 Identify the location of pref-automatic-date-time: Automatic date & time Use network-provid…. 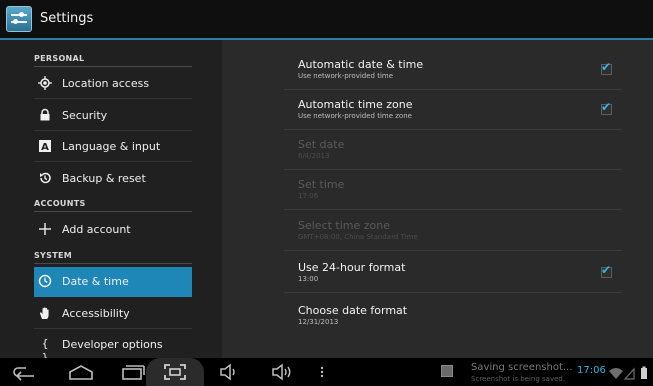
(453, 71).